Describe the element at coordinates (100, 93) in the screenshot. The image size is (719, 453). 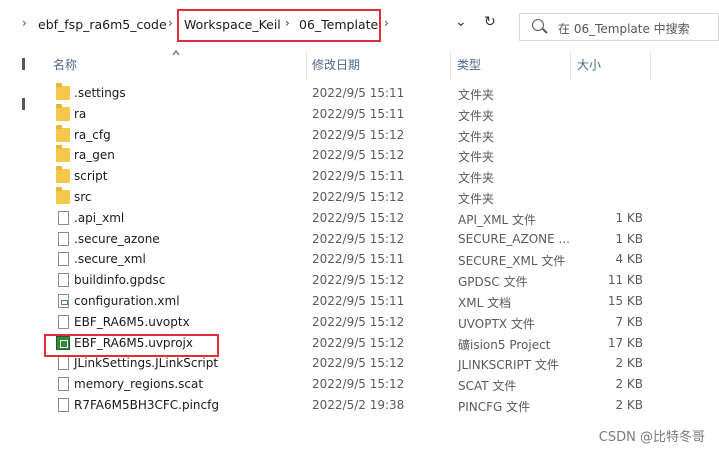
I see `file-name: .settings` at that location.